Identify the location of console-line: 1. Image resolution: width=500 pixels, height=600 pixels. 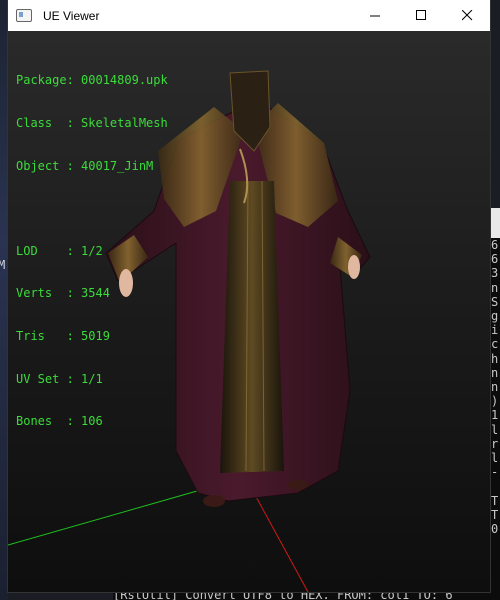
(495, 415).